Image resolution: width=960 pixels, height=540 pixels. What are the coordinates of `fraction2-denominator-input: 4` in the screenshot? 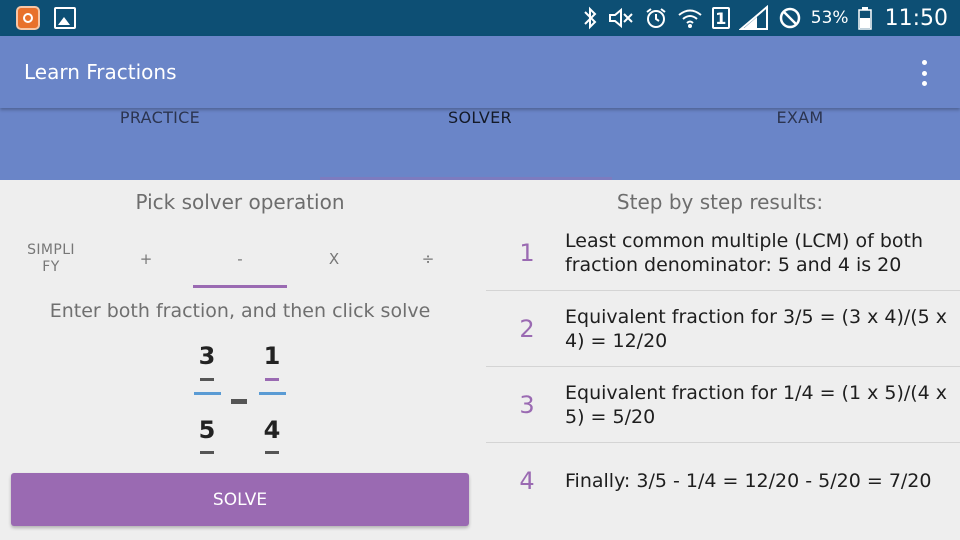 It's located at (272, 430).